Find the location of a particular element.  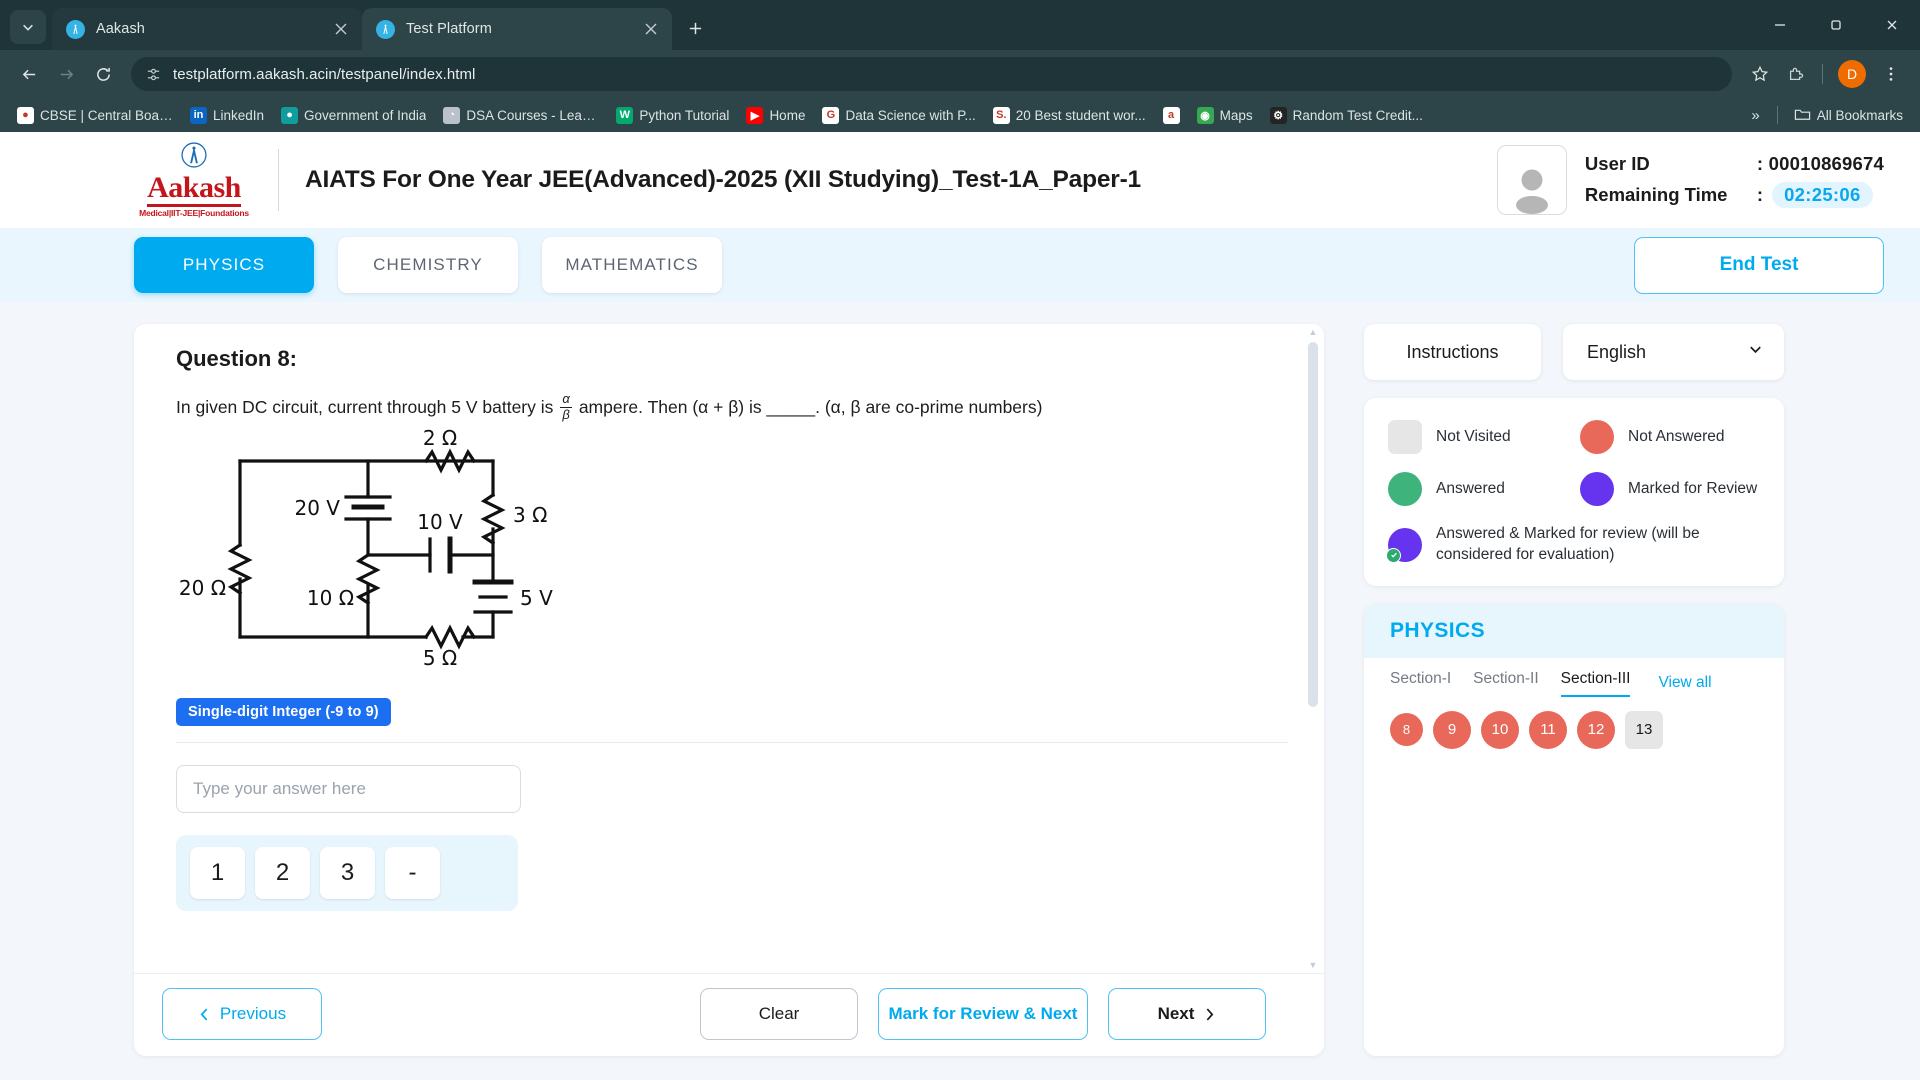

bookmark-label: Python Tutorial is located at coordinates (684, 115).